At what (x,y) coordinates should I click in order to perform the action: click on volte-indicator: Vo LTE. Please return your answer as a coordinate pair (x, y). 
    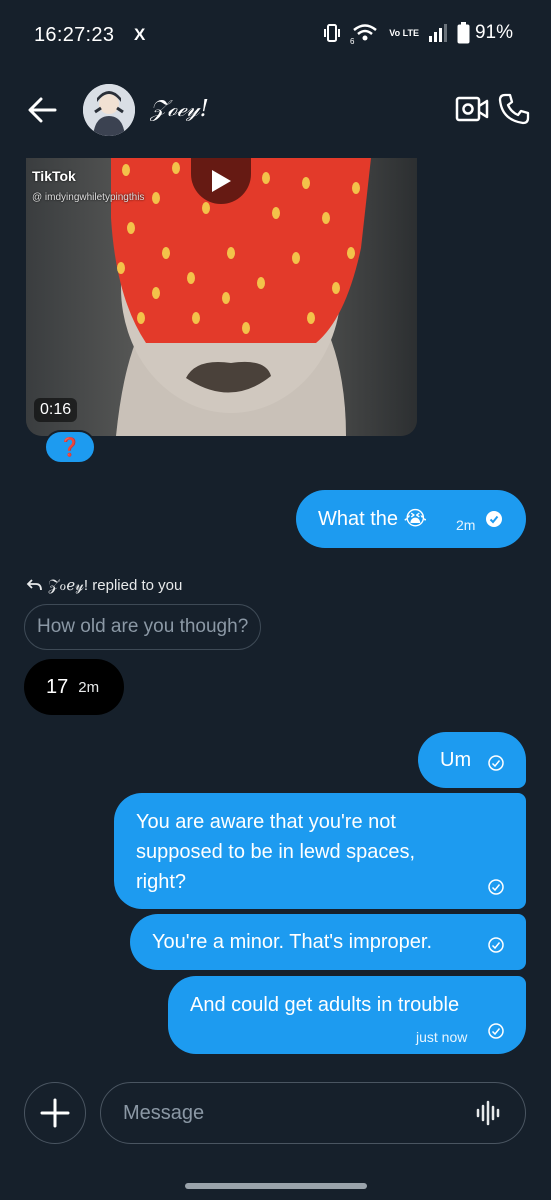
    Looking at the image, I should click on (404, 32).